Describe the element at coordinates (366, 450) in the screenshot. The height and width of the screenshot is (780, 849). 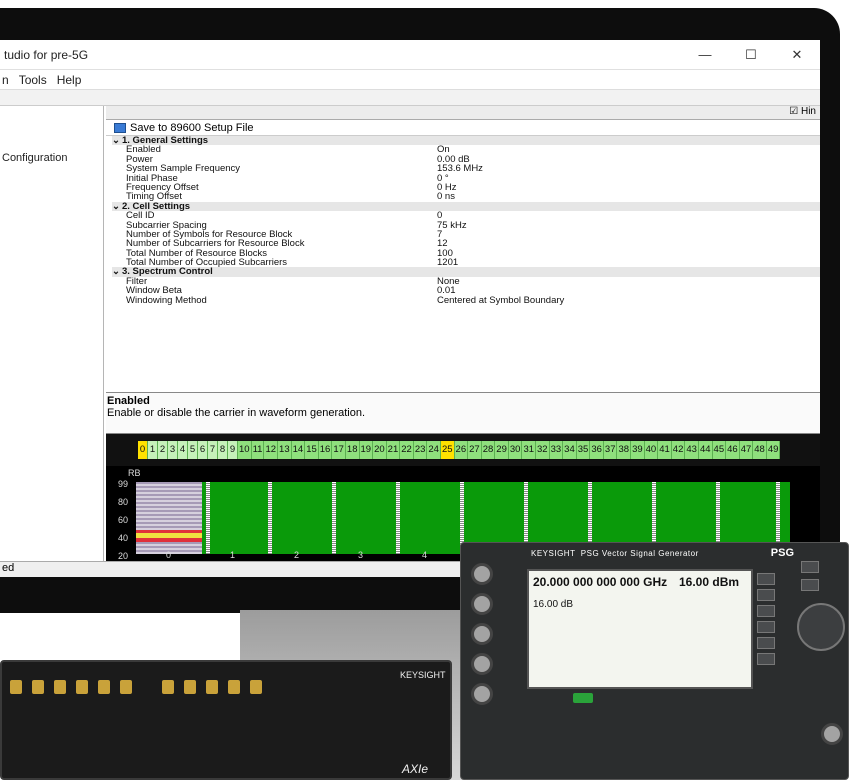
I see `slot-19: 19` at that location.